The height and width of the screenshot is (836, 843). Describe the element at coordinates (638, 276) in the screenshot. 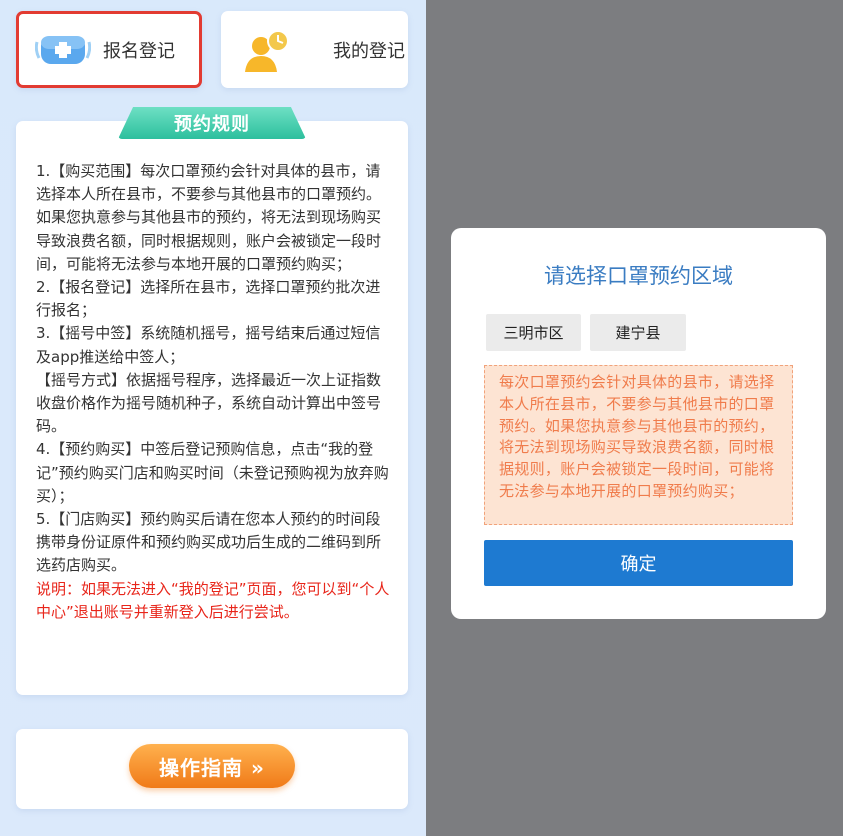

I see `dialog-title: 请选择口罩预约区域` at that location.